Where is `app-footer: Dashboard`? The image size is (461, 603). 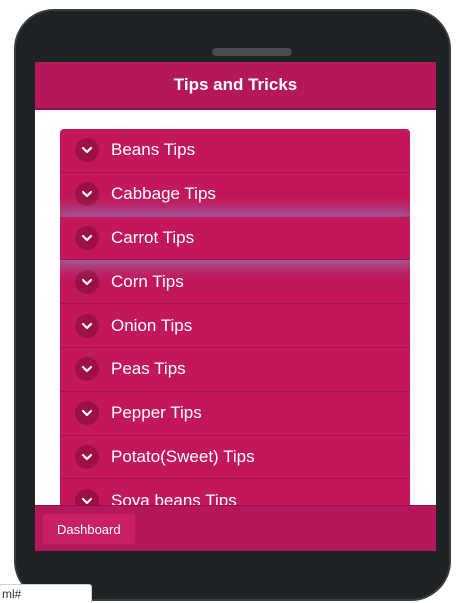 app-footer: Dashboard is located at coordinates (235, 528).